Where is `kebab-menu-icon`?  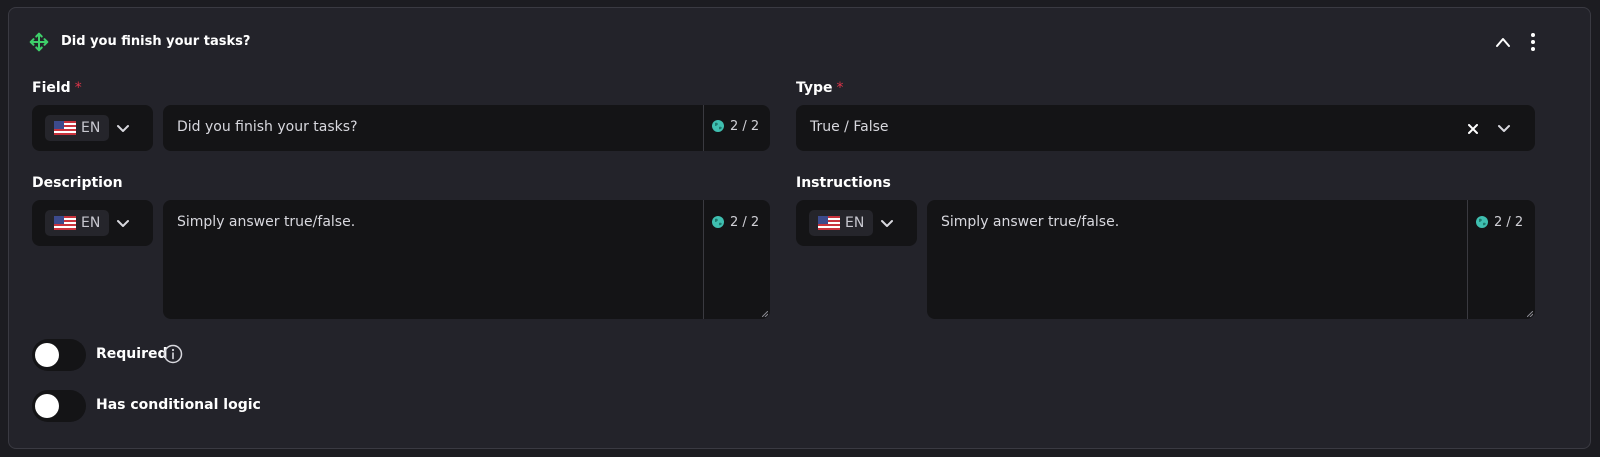 kebab-menu-icon is located at coordinates (1533, 42).